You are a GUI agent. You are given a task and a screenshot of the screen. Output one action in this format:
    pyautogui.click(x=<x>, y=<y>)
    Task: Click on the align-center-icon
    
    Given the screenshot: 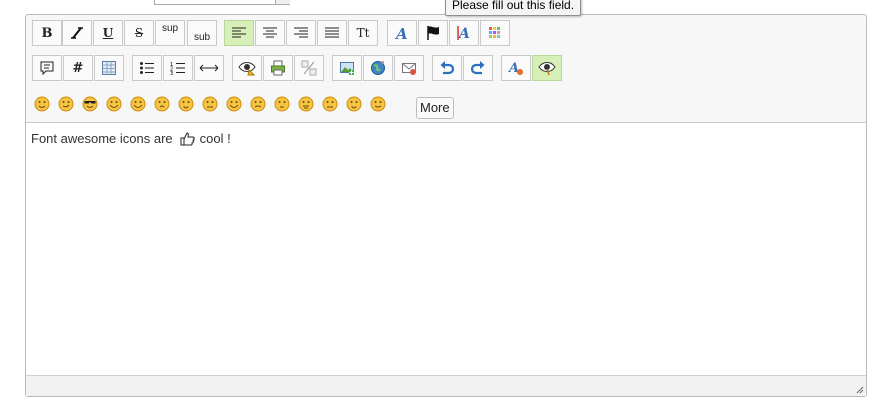 What is the action you would take?
    pyautogui.click(x=270, y=32)
    